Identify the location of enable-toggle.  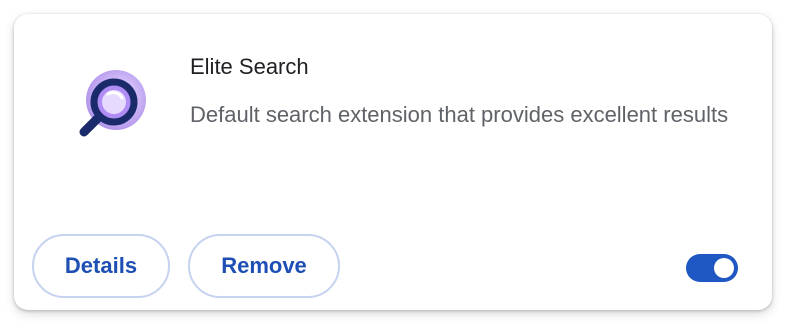
(712, 268).